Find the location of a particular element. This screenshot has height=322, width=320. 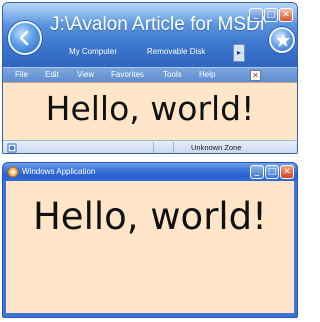

breadcrumb-removable-disk: Removable Disk is located at coordinates (176, 51).